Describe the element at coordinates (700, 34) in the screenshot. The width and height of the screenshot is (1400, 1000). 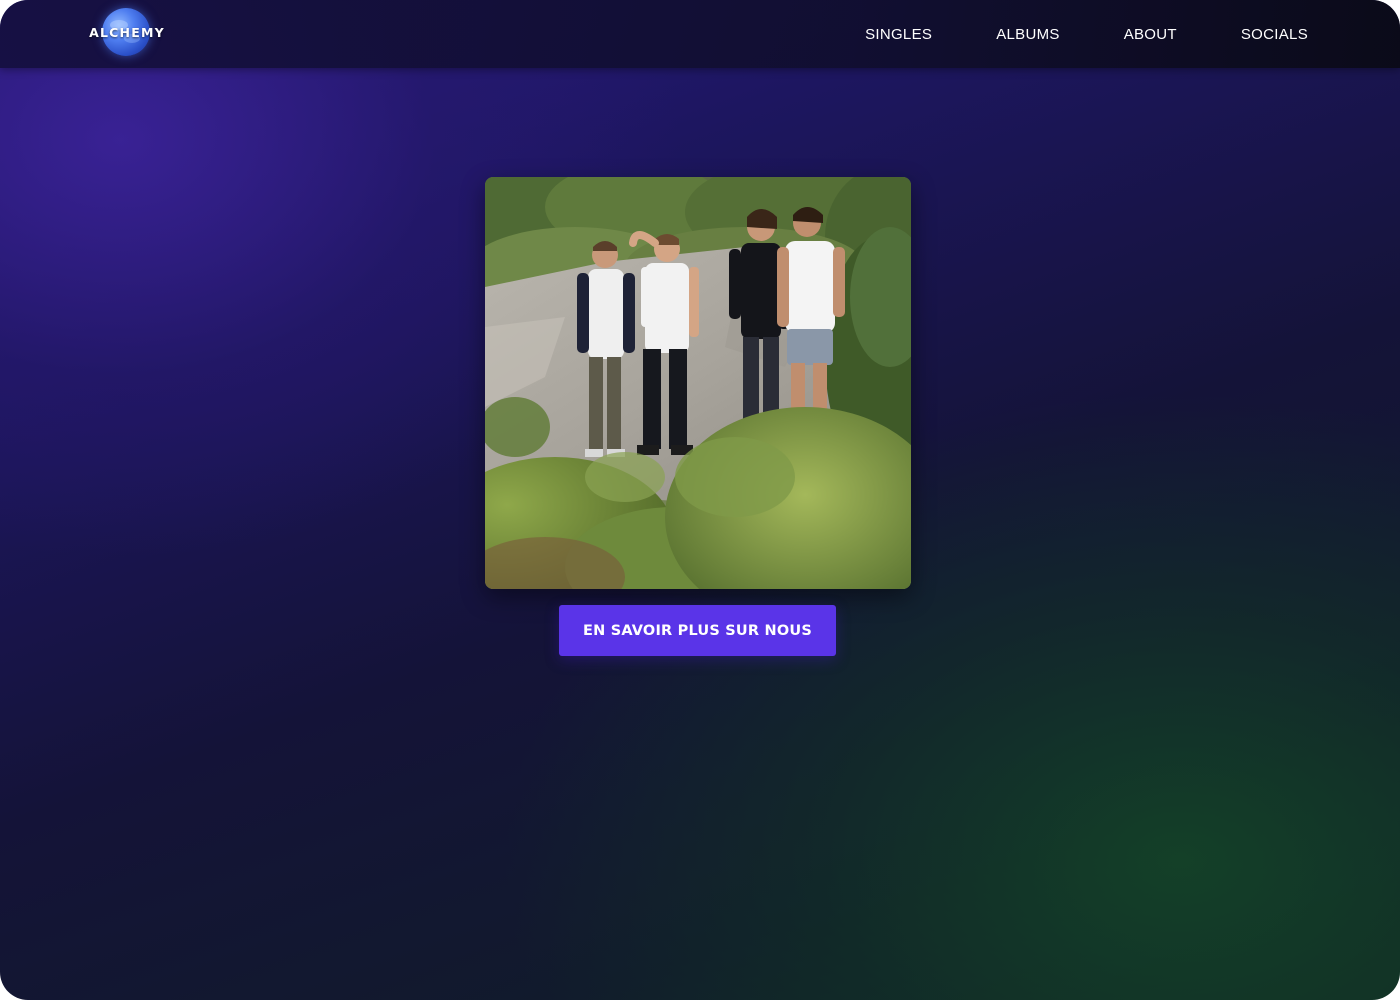
I see `top-navbar: ALCHEMY SINGLES ALBUMS ABOUT SOCIALS` at that location.